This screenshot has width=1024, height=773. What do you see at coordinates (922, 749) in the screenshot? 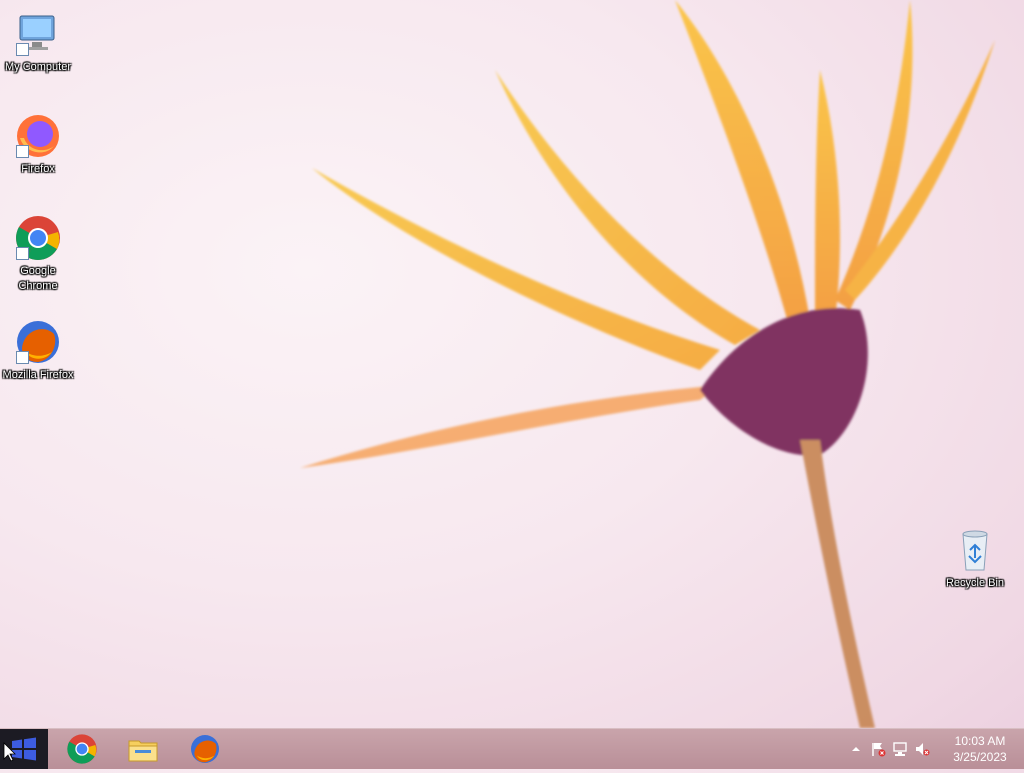
I see `volume-muted-icon` at bounding box center [922, 749].